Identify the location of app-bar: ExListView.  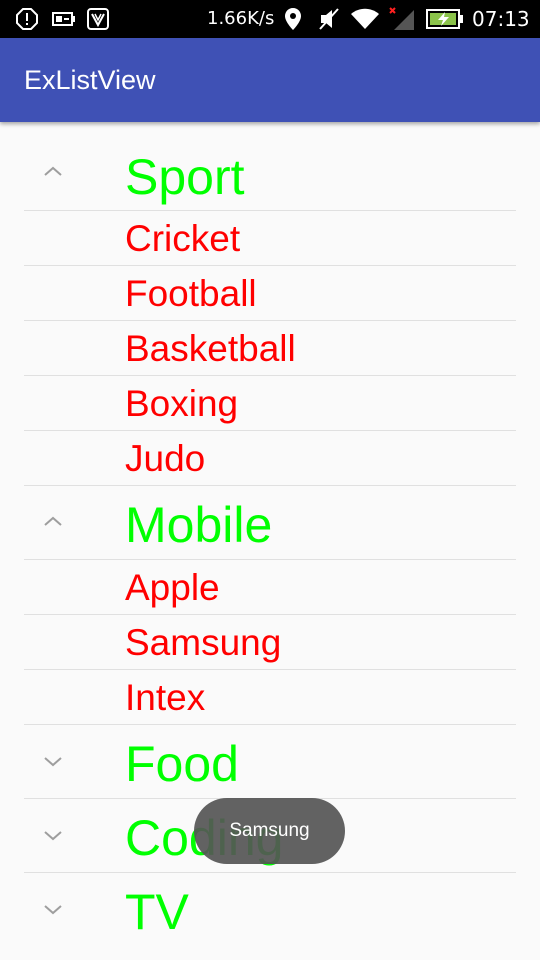
(270, 80).